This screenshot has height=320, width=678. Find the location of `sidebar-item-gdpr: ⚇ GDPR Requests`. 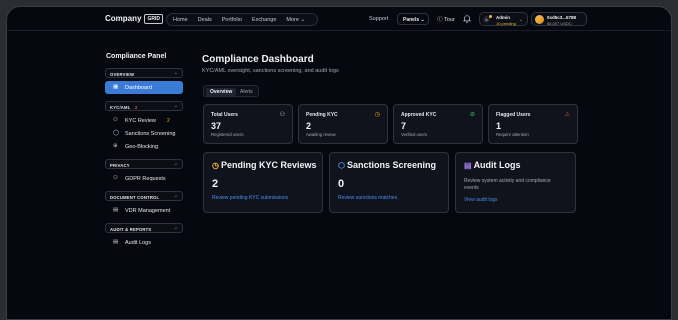

sidebar-item-gdpr: ⚇ GDPR Requests is located at coordinates (144, 178).